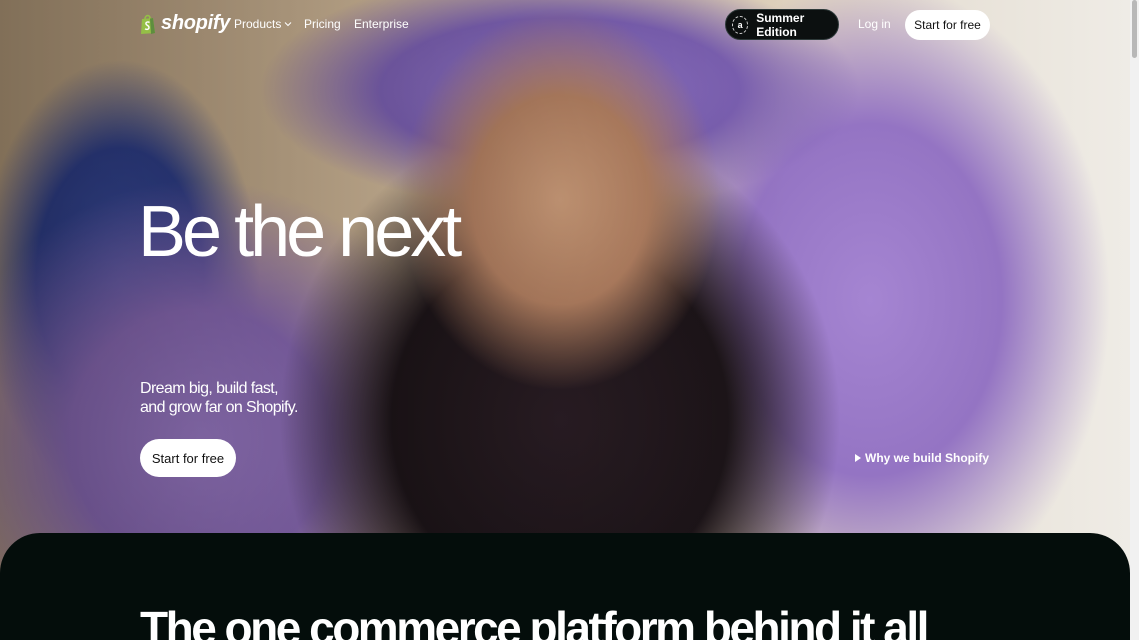  I want to click on shopify-bag-icon, so click(148, 24).